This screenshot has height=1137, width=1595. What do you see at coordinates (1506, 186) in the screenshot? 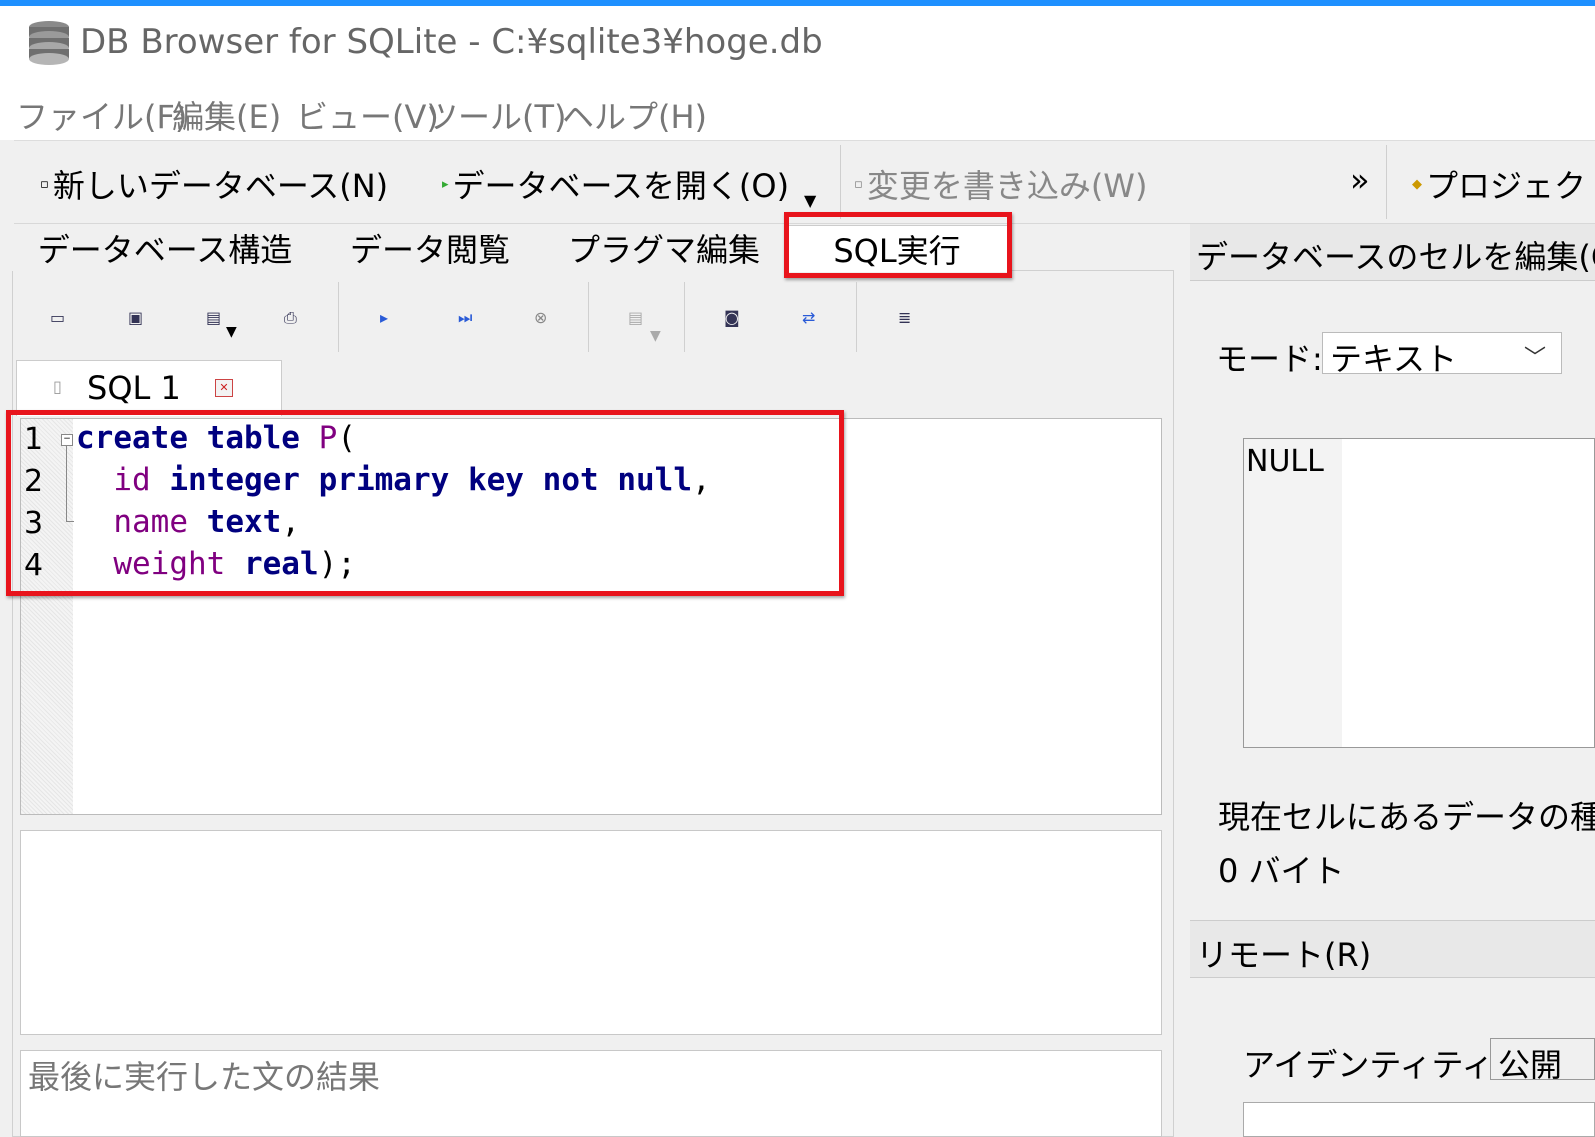
I see `project-label: プロジェク` at bounding box center [1506, 186].